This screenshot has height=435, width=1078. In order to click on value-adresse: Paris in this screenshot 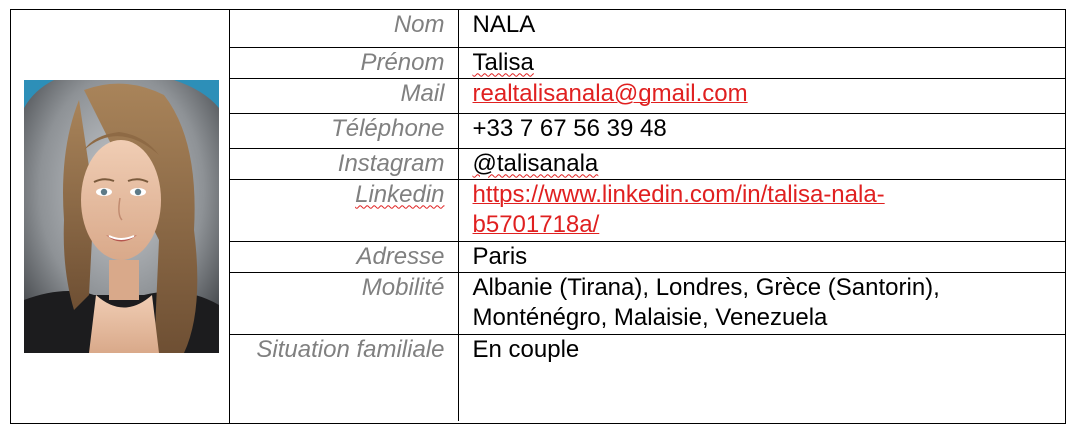, I will do `click(762, 257)`.